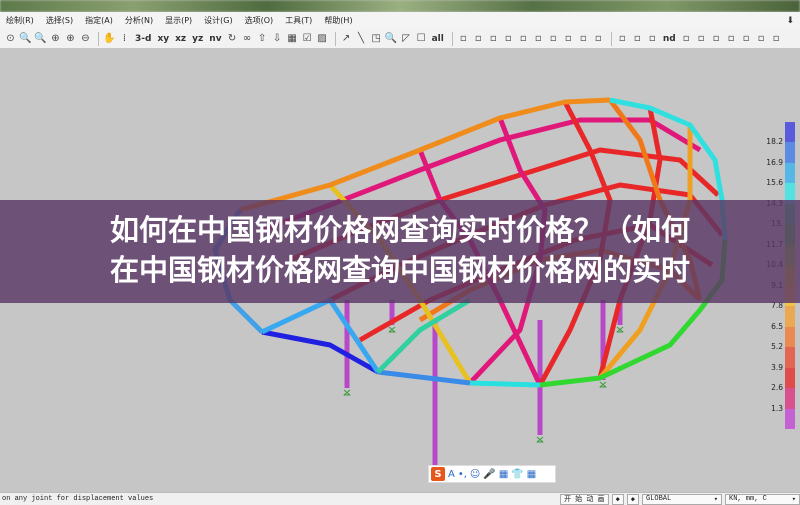 This screenshot has width=800, height=505. What do you see at coordinates (790, 21) in the screenshot?
I see `download-icon: ⬇` at bounding box center [790, 21].